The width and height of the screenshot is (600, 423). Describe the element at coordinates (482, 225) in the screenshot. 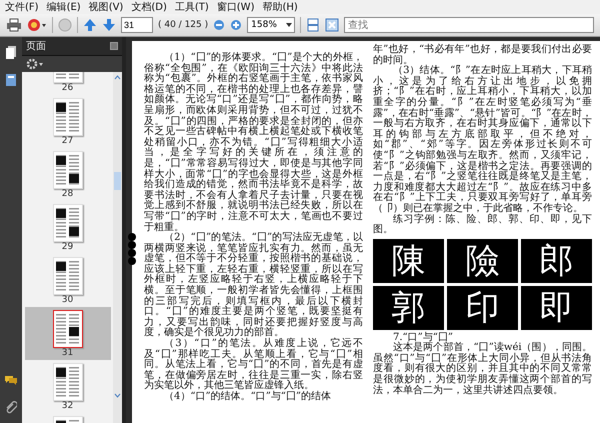

I see `paragraph: 练习字例：陈、险、郎、郭、印、即，见下图。` at that location.